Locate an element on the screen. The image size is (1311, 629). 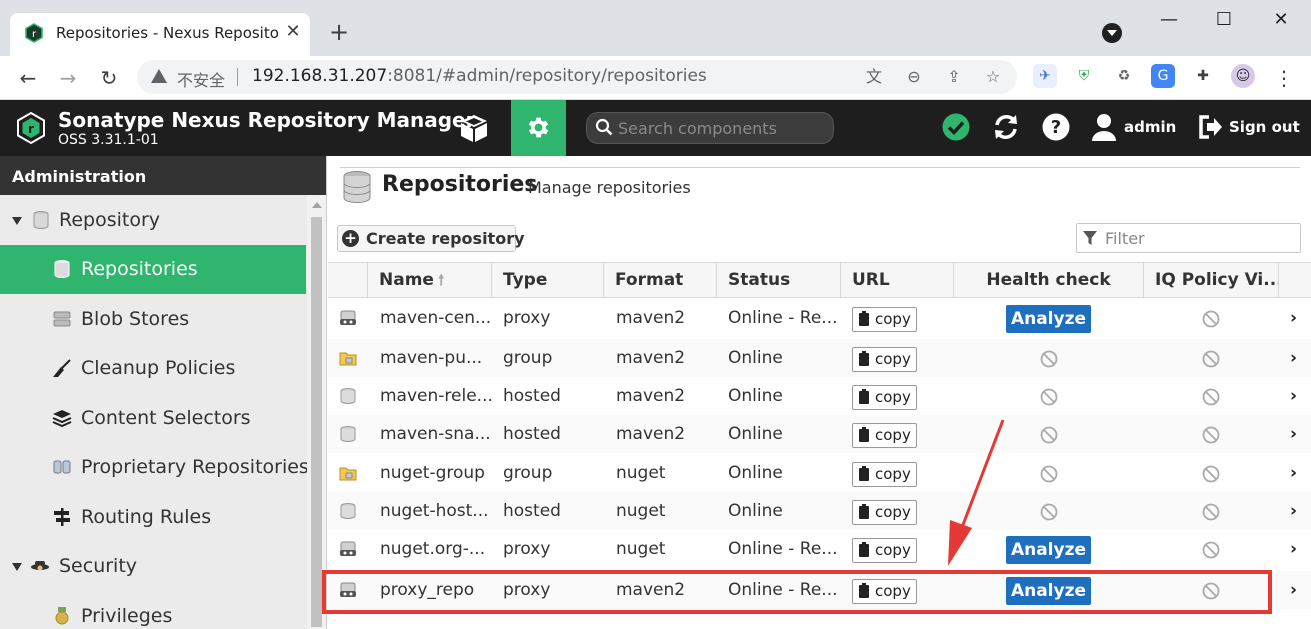
sign-out-icon is located at coordinates (1210, 127).